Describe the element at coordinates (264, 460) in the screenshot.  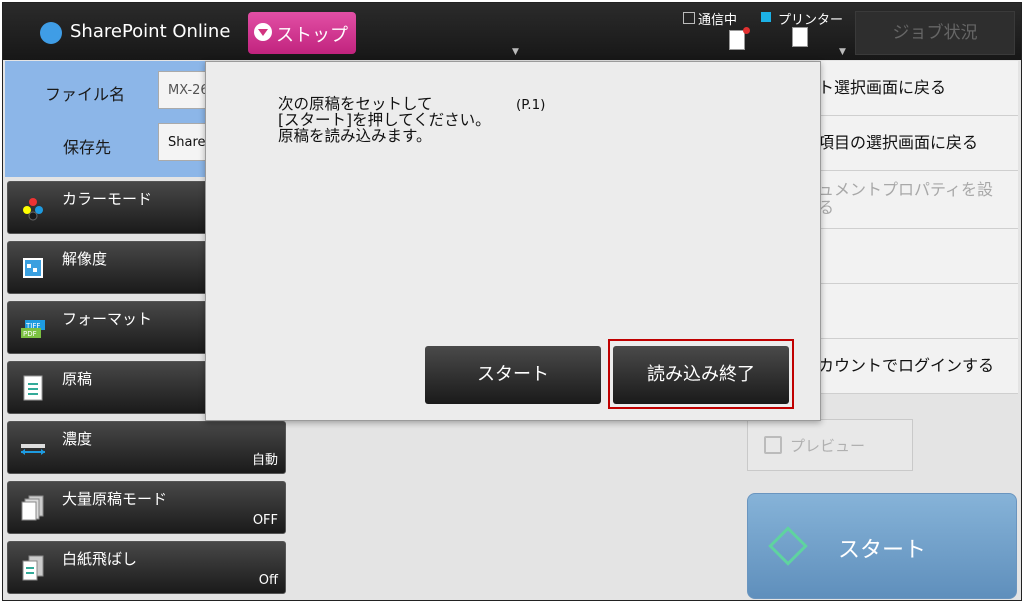
I see `density-value: 自動` at that location.